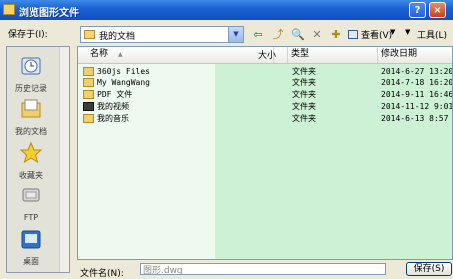 This screenshot has width=453, height=279. I want to click on column-size-divider, so click(281, 55).